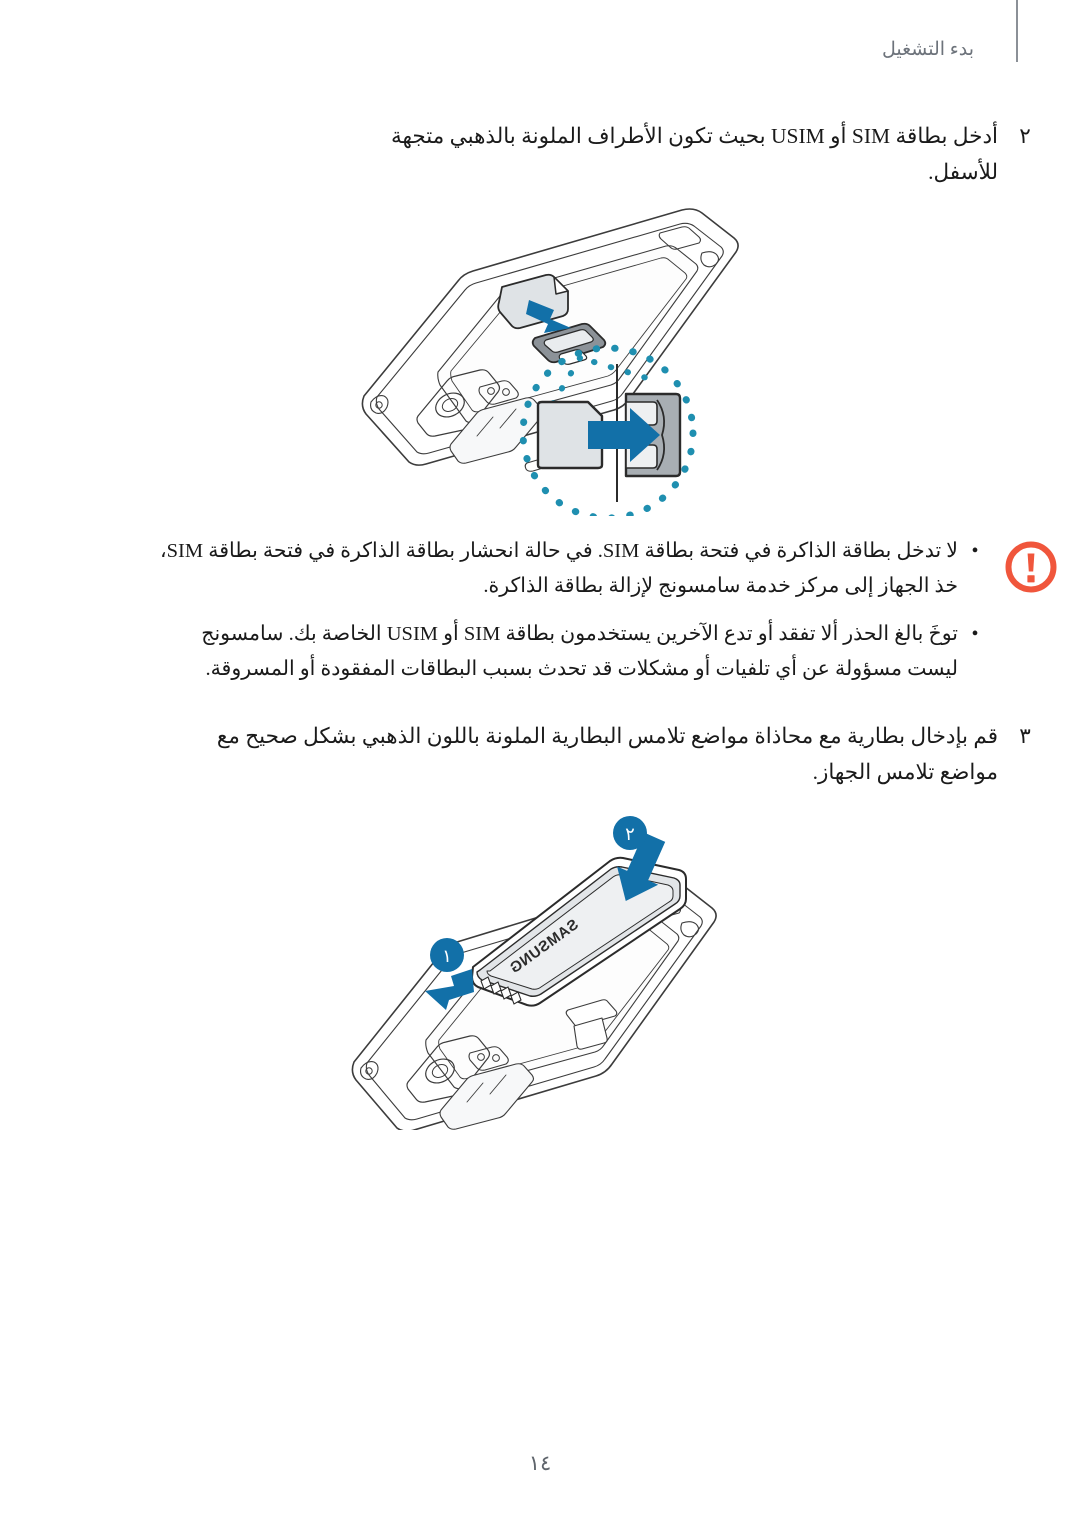  I want to click on warning-exclamation-icon, so click(1031, 567).